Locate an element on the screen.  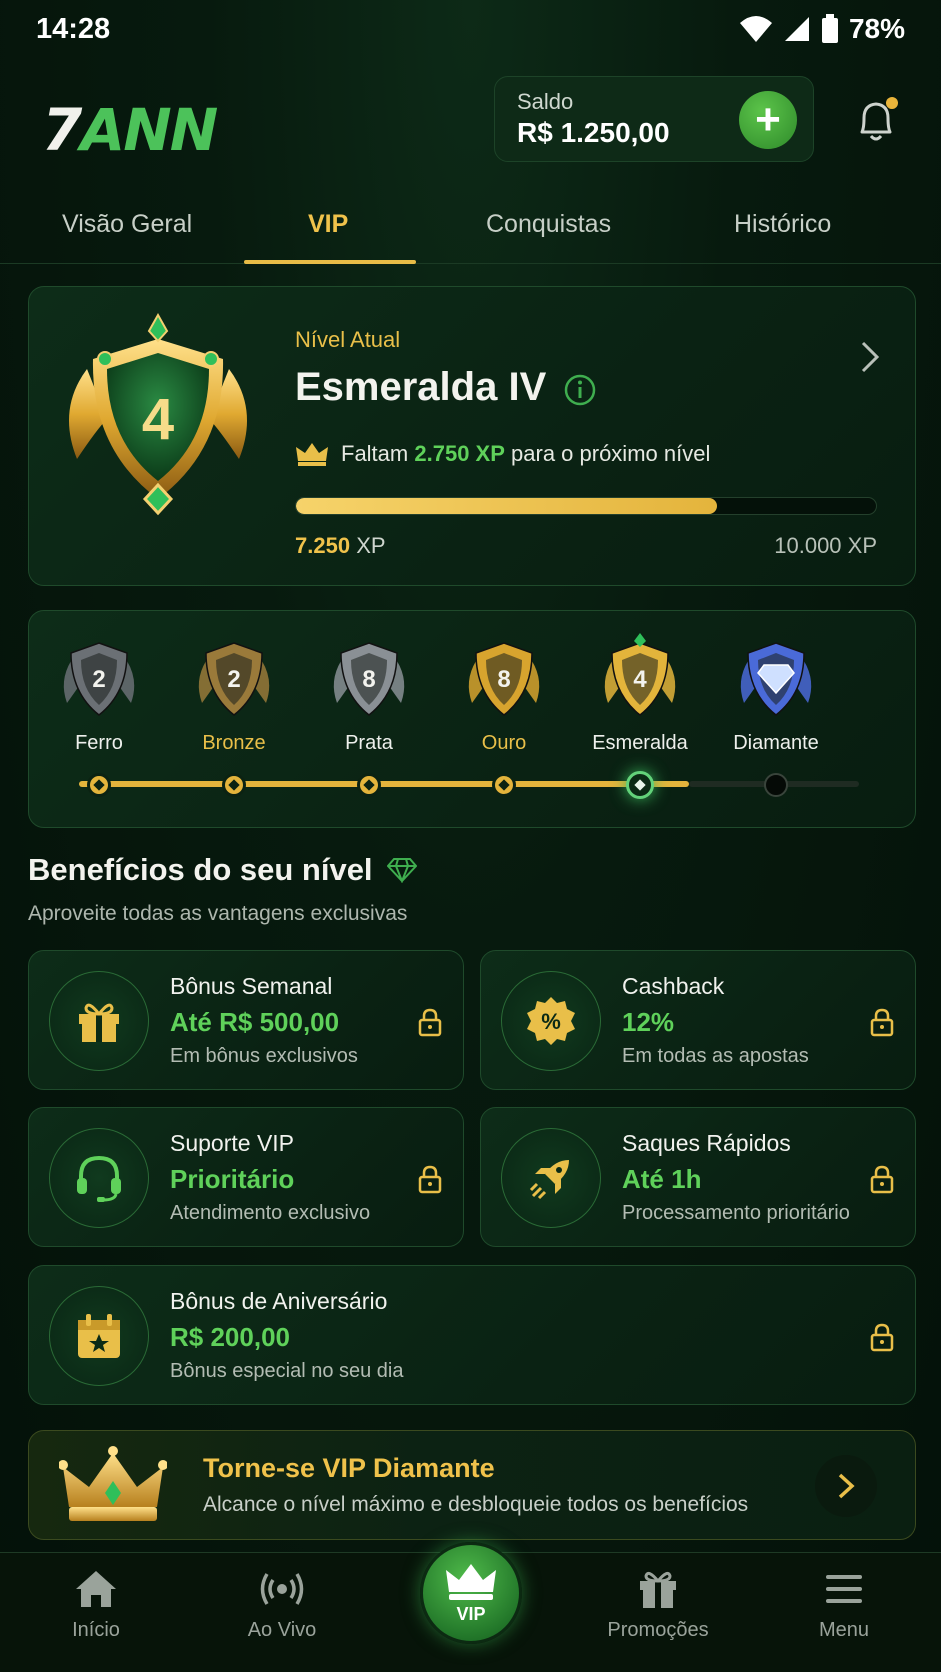
status-bar: 14:28 78% is located at coordinates (470, 29).